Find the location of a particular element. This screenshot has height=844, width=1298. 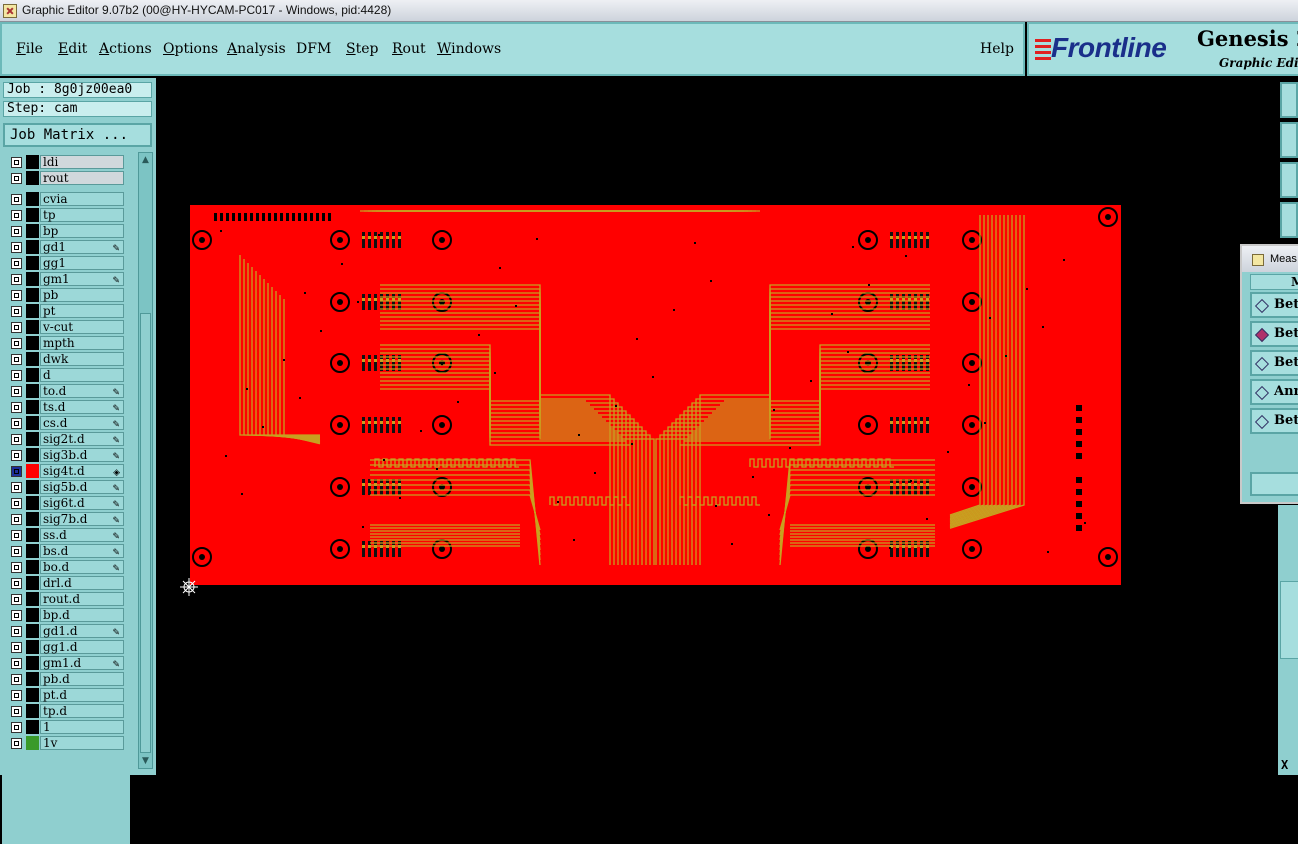

layer-name: mpth is located at coordinates (82, 343).